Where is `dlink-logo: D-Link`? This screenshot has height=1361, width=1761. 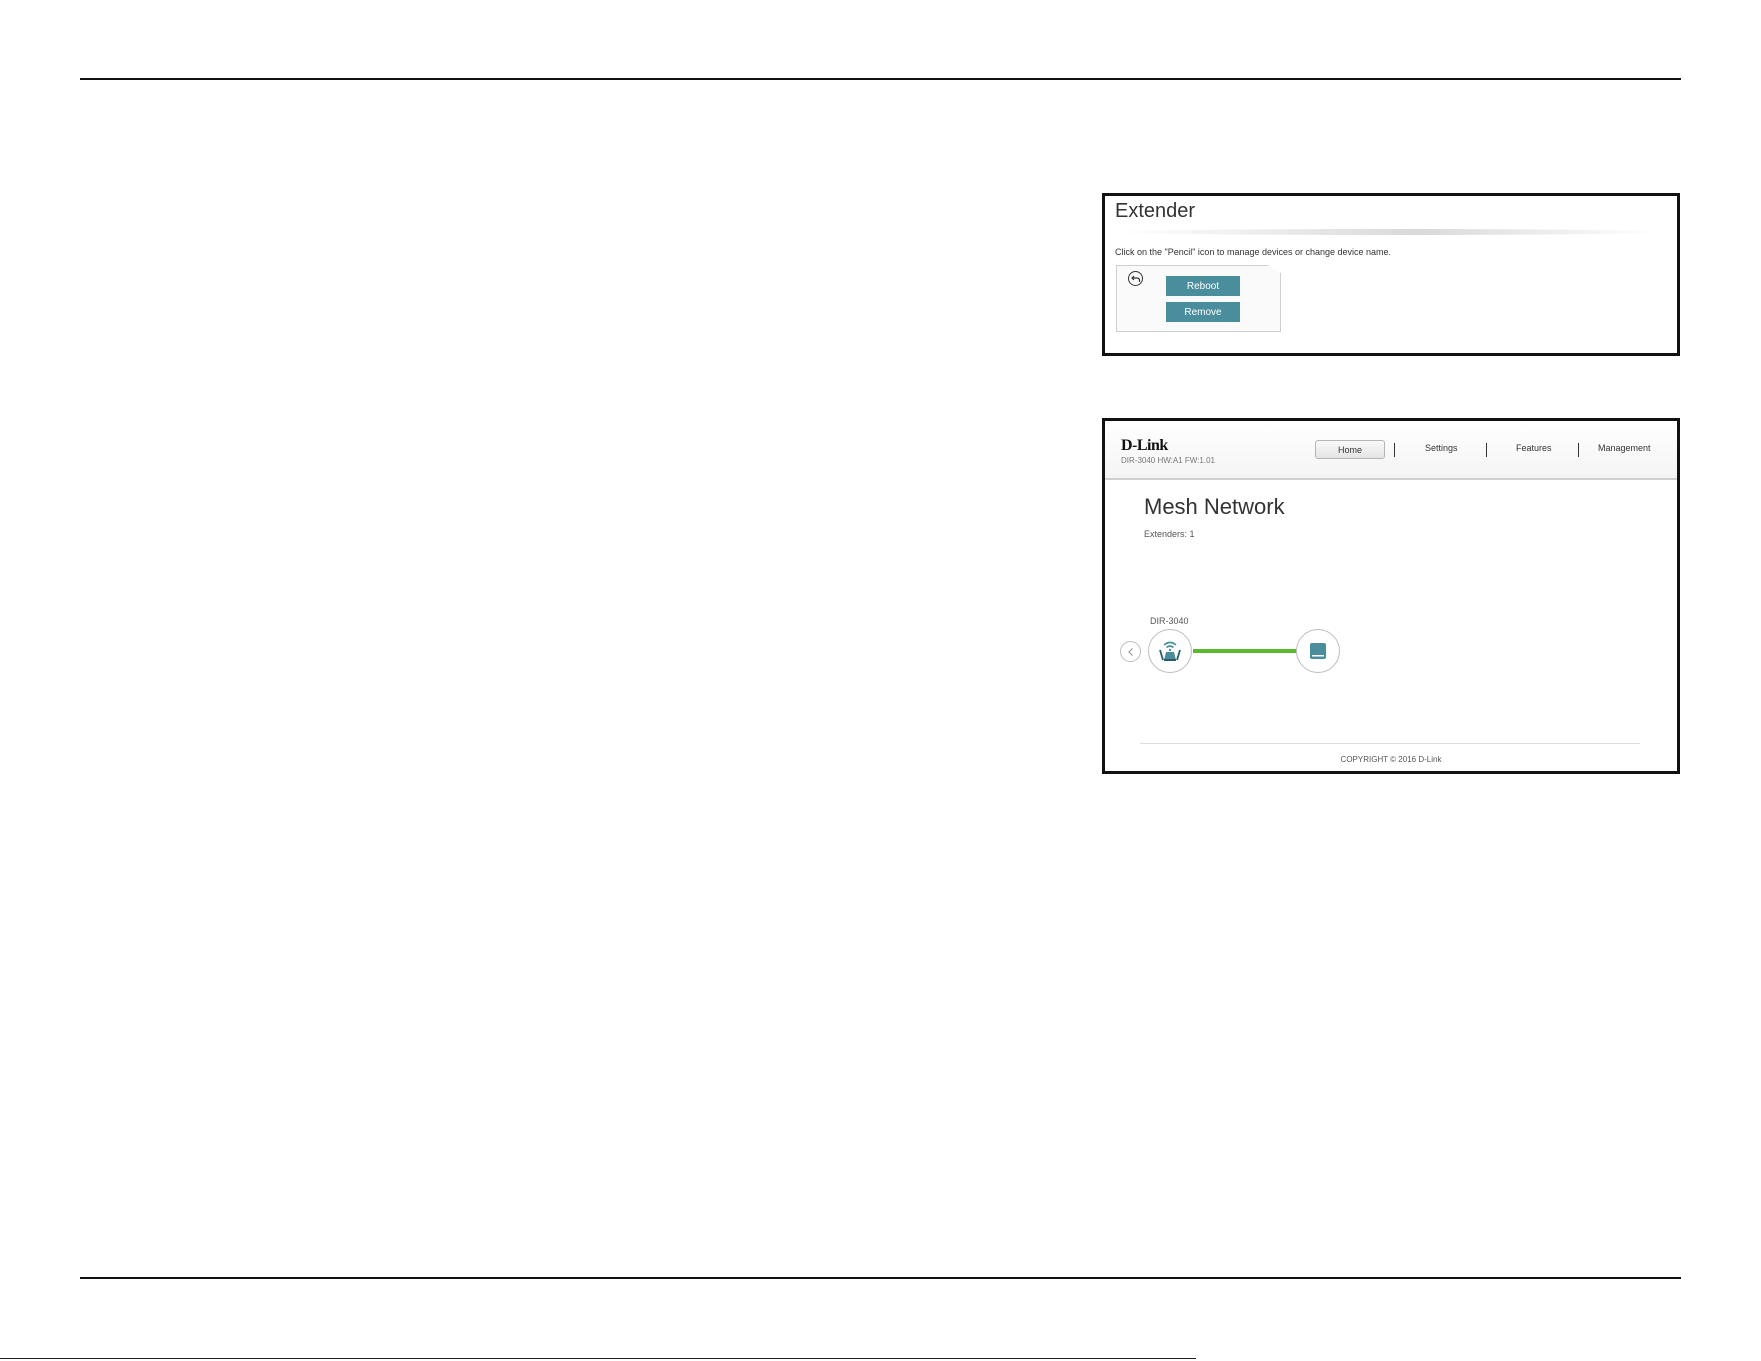 dlink-logo: D-Link is located at coordinates (1144, 445).